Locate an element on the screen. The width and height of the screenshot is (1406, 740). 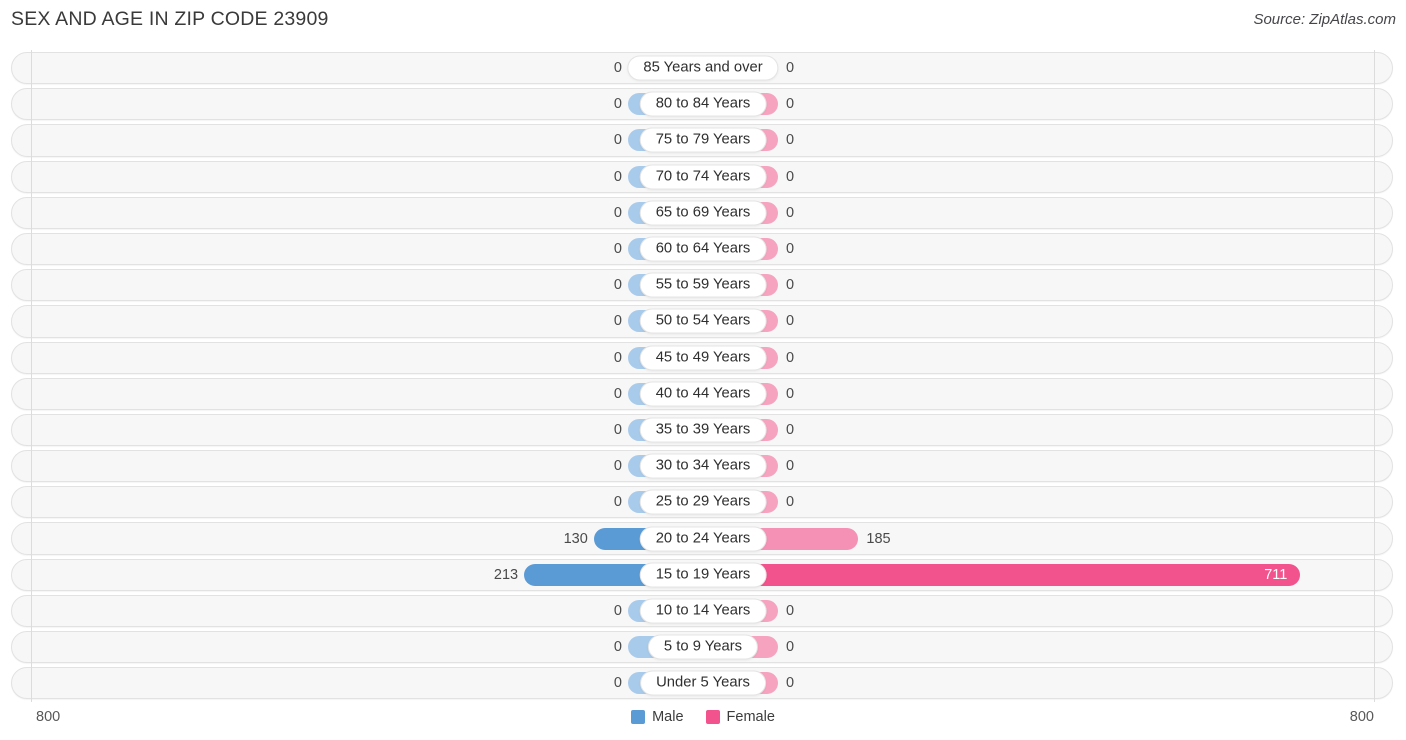
age-group-label: 55 to 59 Years is located at coordinates (703, 285).